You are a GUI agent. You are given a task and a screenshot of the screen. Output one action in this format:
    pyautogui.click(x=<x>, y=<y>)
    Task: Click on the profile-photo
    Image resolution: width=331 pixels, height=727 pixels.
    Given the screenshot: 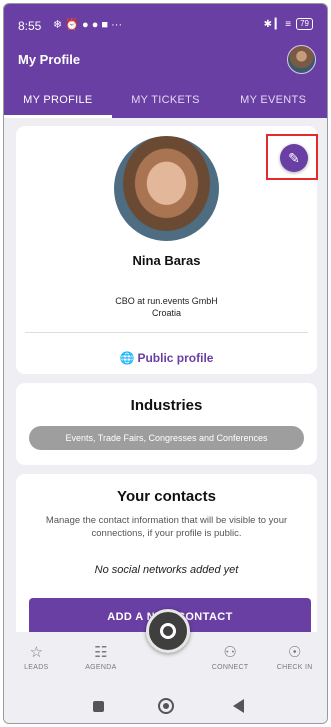 What is the action you would take?
    pyautogui.click(x=166, y=188)
    